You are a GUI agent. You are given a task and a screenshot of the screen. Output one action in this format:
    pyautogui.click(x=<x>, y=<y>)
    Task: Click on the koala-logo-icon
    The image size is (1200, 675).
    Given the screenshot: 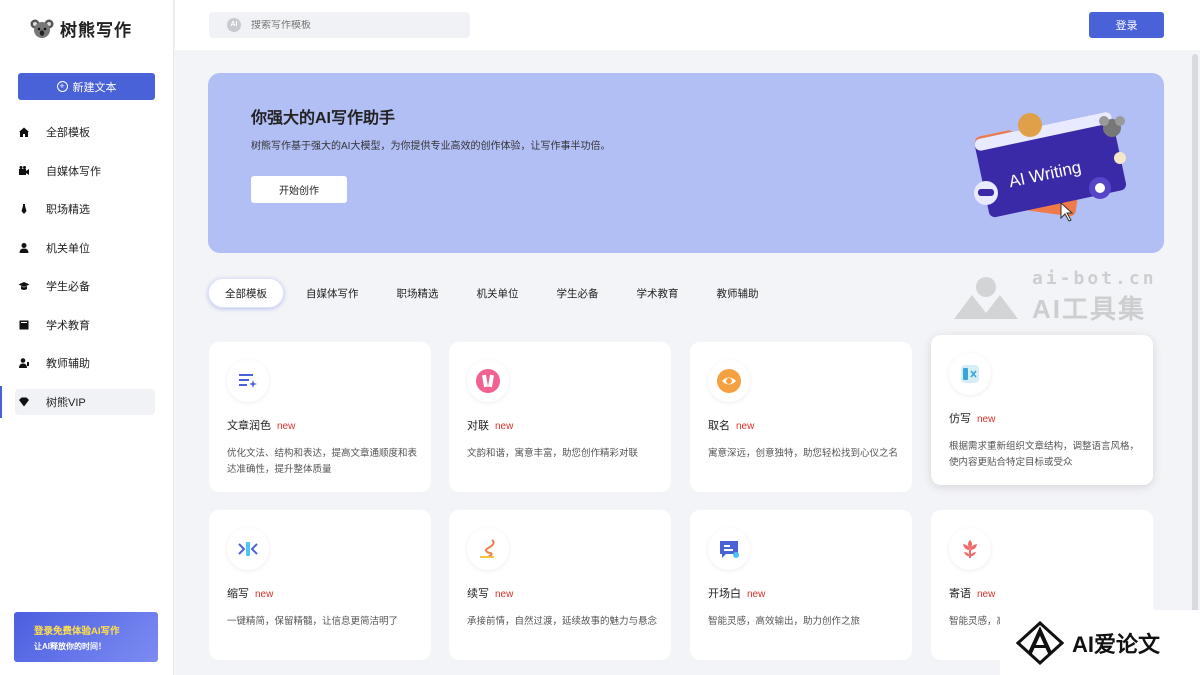 What is the action you would take?
    pyautogui.click(x=42, y=28)
    